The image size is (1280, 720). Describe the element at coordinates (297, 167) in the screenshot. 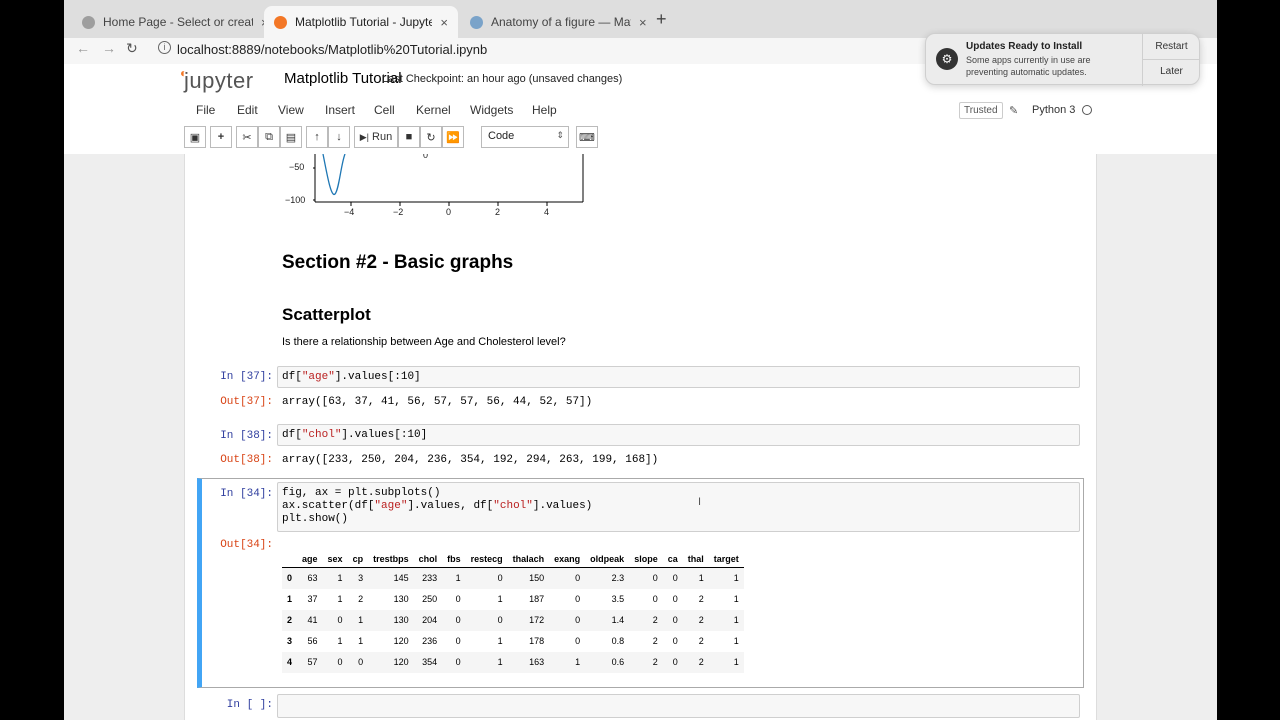

I see `y-tick-label: −50` at that location.